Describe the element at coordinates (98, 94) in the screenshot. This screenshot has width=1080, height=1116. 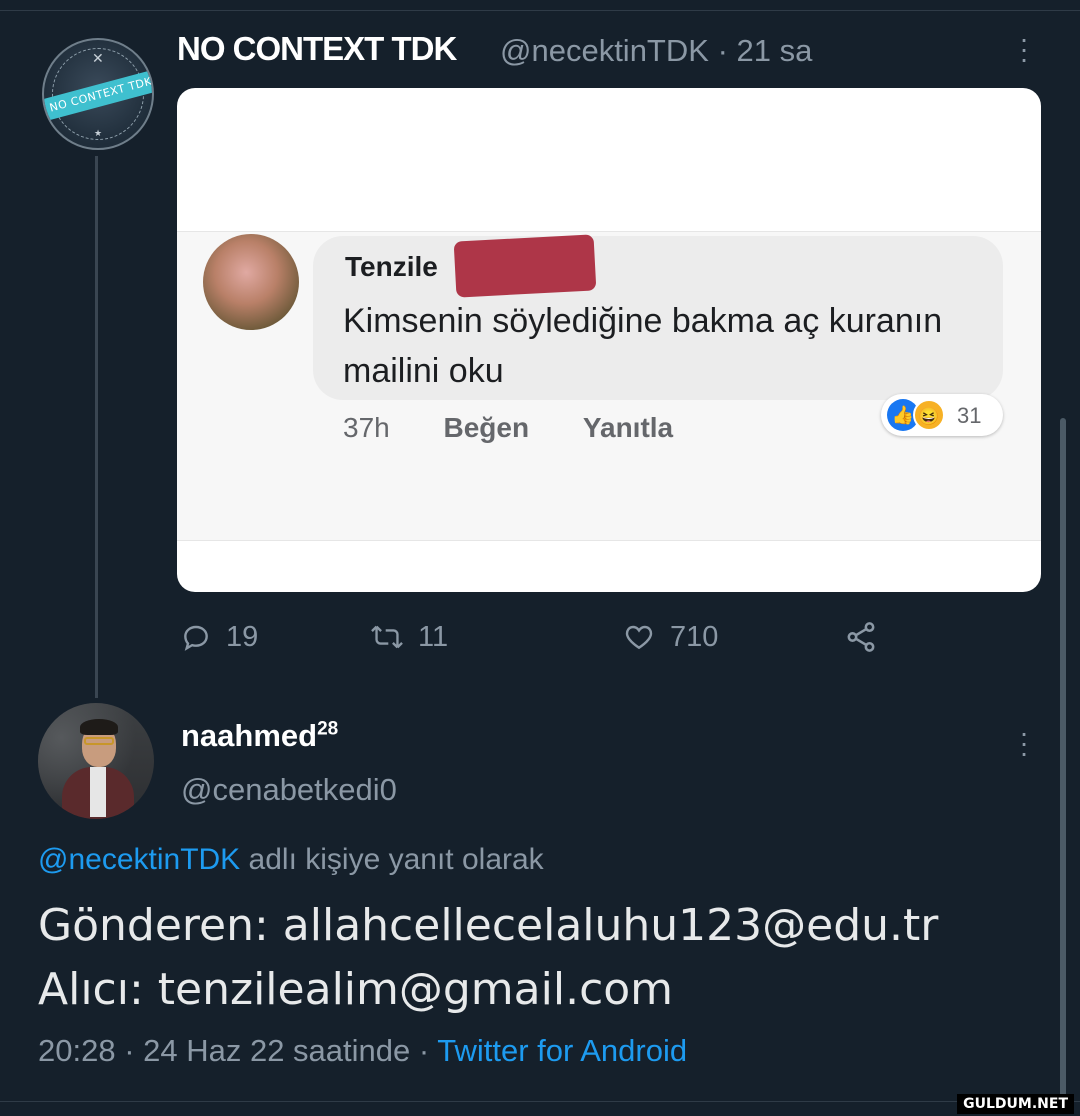
I see `author-avatar: ✕ NO CONTEXT TDK ★` at that location.